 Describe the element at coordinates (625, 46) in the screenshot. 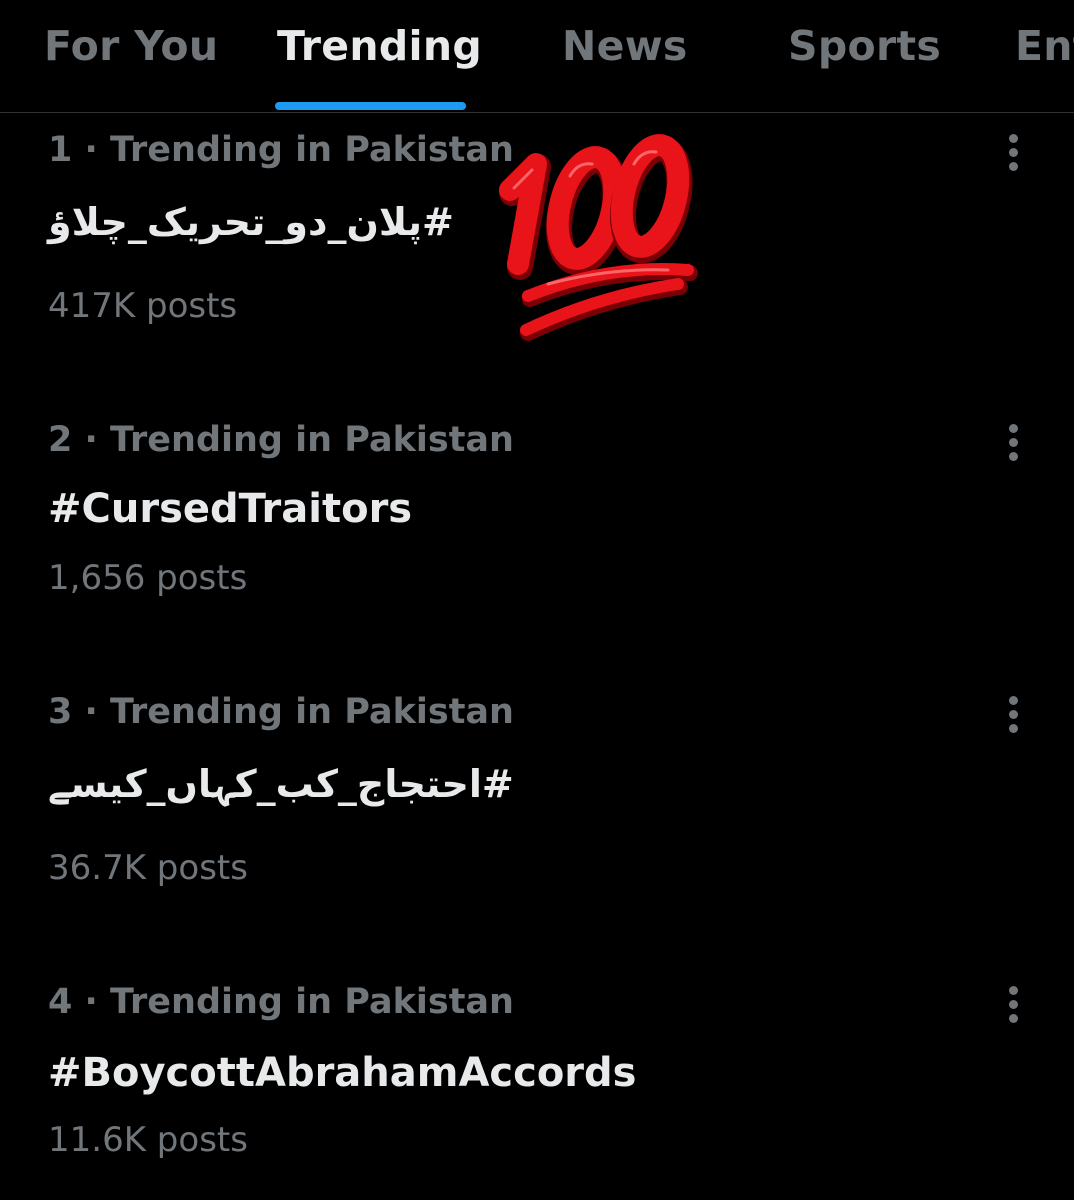

I see `tab-news: News` at that location.